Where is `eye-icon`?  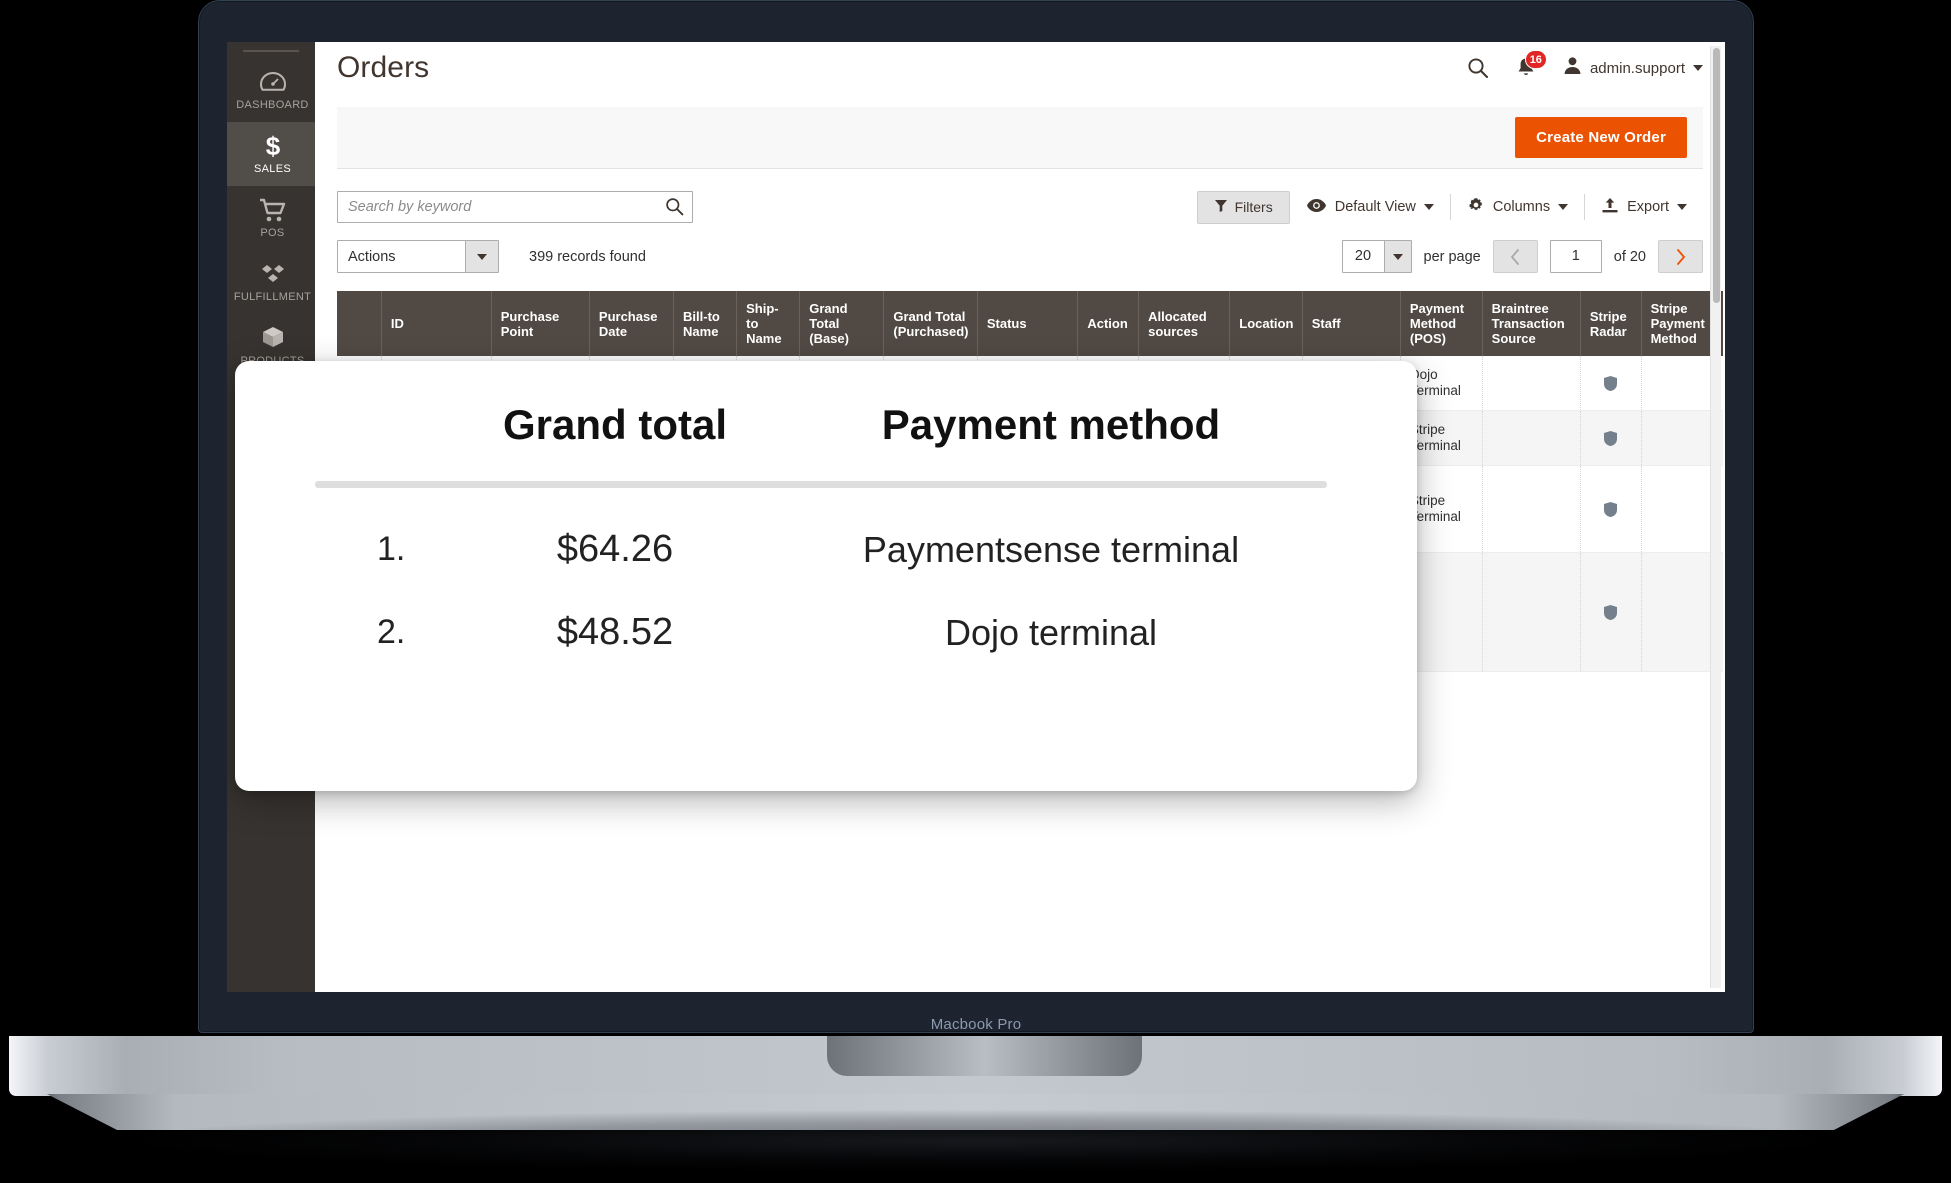
eye-icon is located at coordinates (1316, 207).